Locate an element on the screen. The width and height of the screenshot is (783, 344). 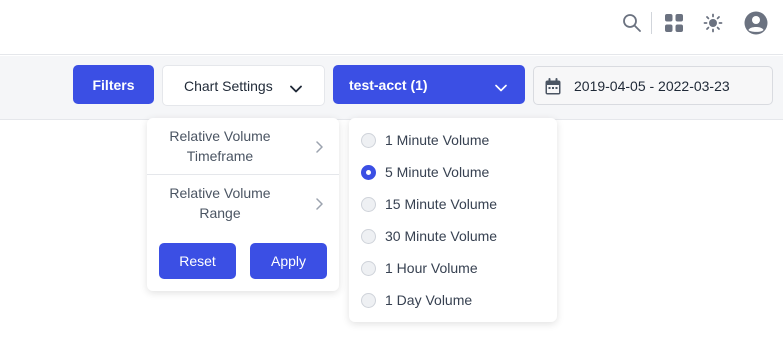
chart-settings-label: Chart Settings is located at coordinates (228, 85).